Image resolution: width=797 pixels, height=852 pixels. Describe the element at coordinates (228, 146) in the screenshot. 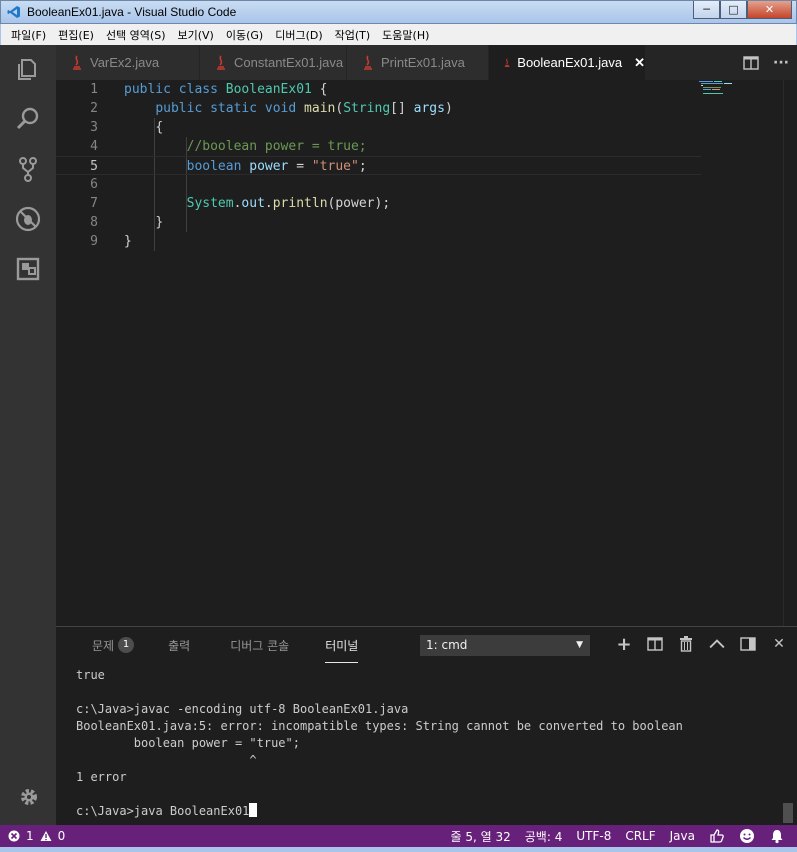

I see `code-line-4: 4 //boolean power = true;` at that location.